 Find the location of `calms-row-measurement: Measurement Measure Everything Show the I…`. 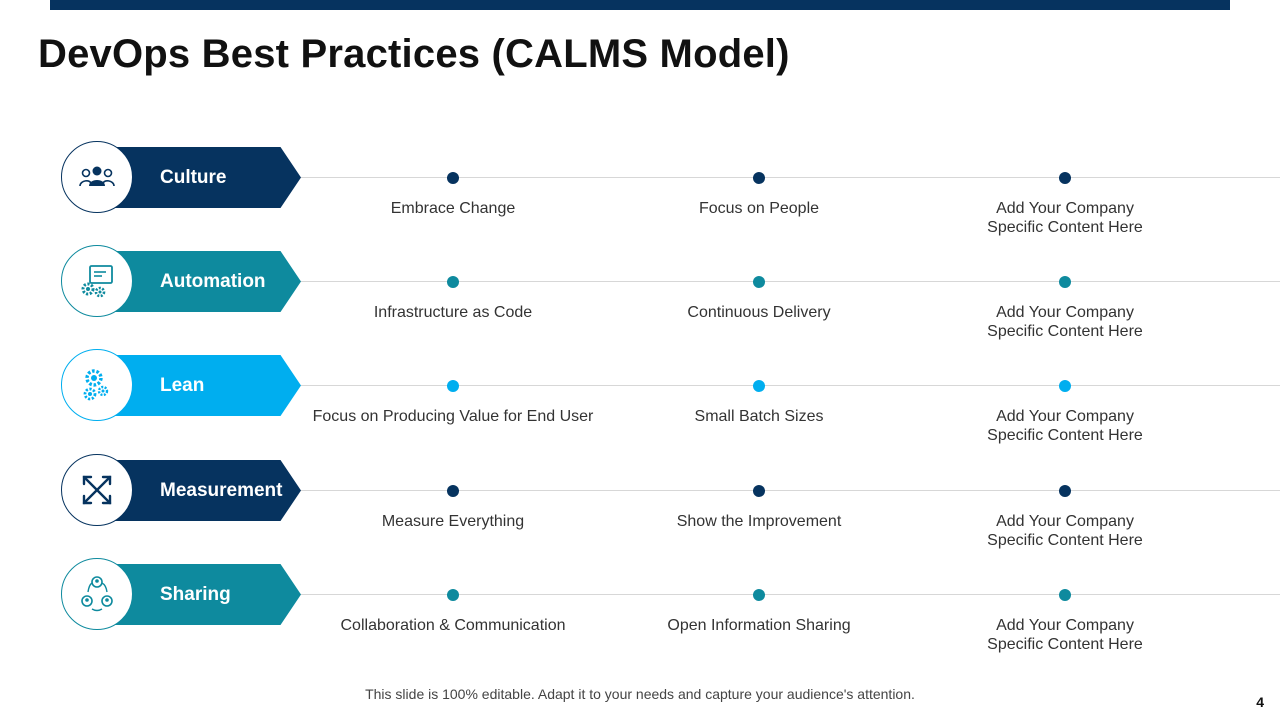

calms-row-measurement: Measurement Measure Everything Show the I… is located at coordinates (640, 506).